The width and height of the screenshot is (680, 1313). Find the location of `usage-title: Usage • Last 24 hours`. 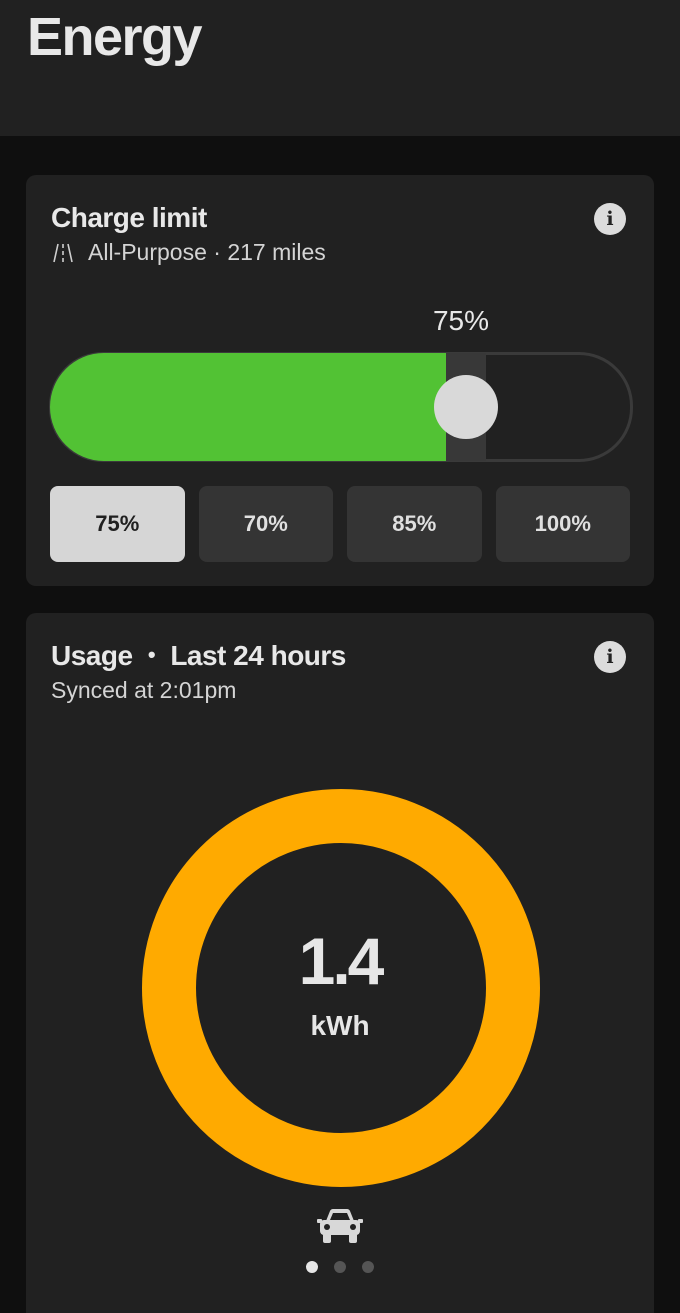

usage-title: Usage • Last 24 hours is located at coordinates (198, 656).